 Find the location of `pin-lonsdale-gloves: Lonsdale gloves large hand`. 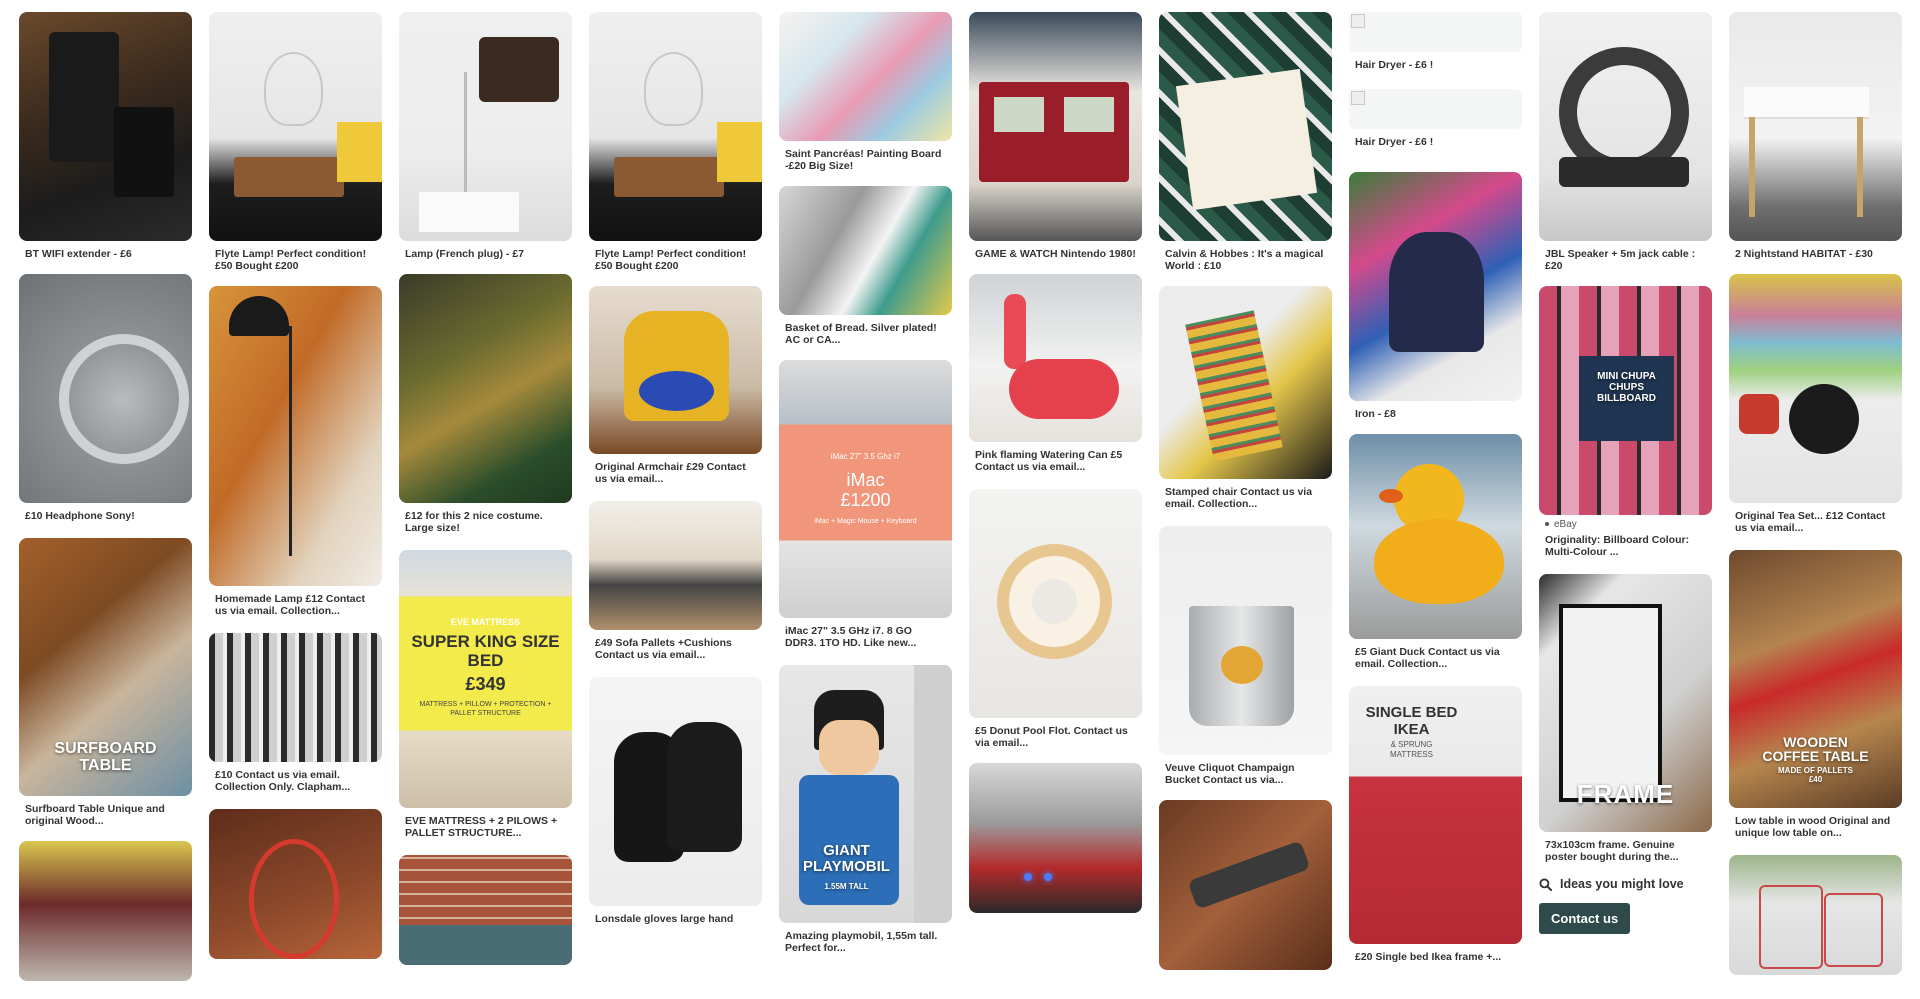

pin-lonsdale-gloves: Lonsdale gloves large hand is located at coordinates (675, 801).